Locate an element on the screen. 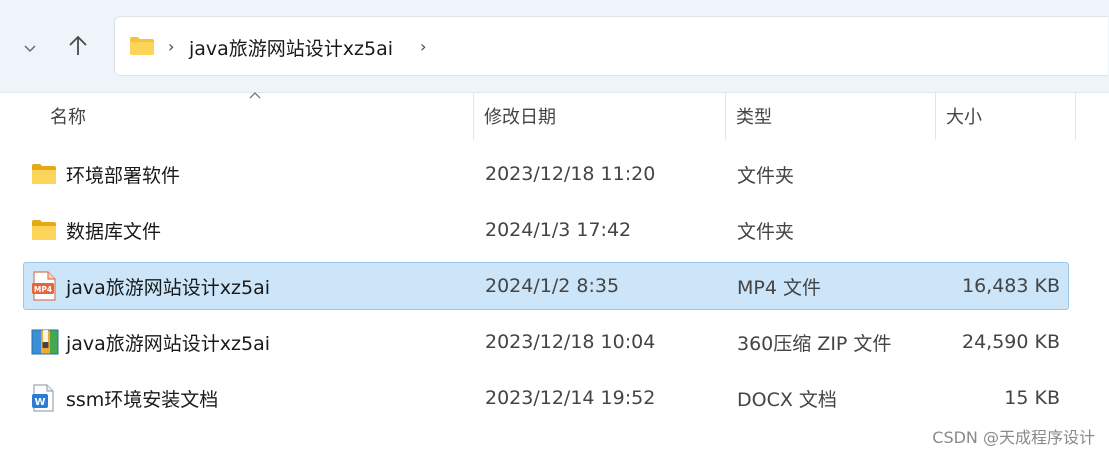  file-date-modified: 2023/12/18 10:04 is located at coordinates (570, 342).